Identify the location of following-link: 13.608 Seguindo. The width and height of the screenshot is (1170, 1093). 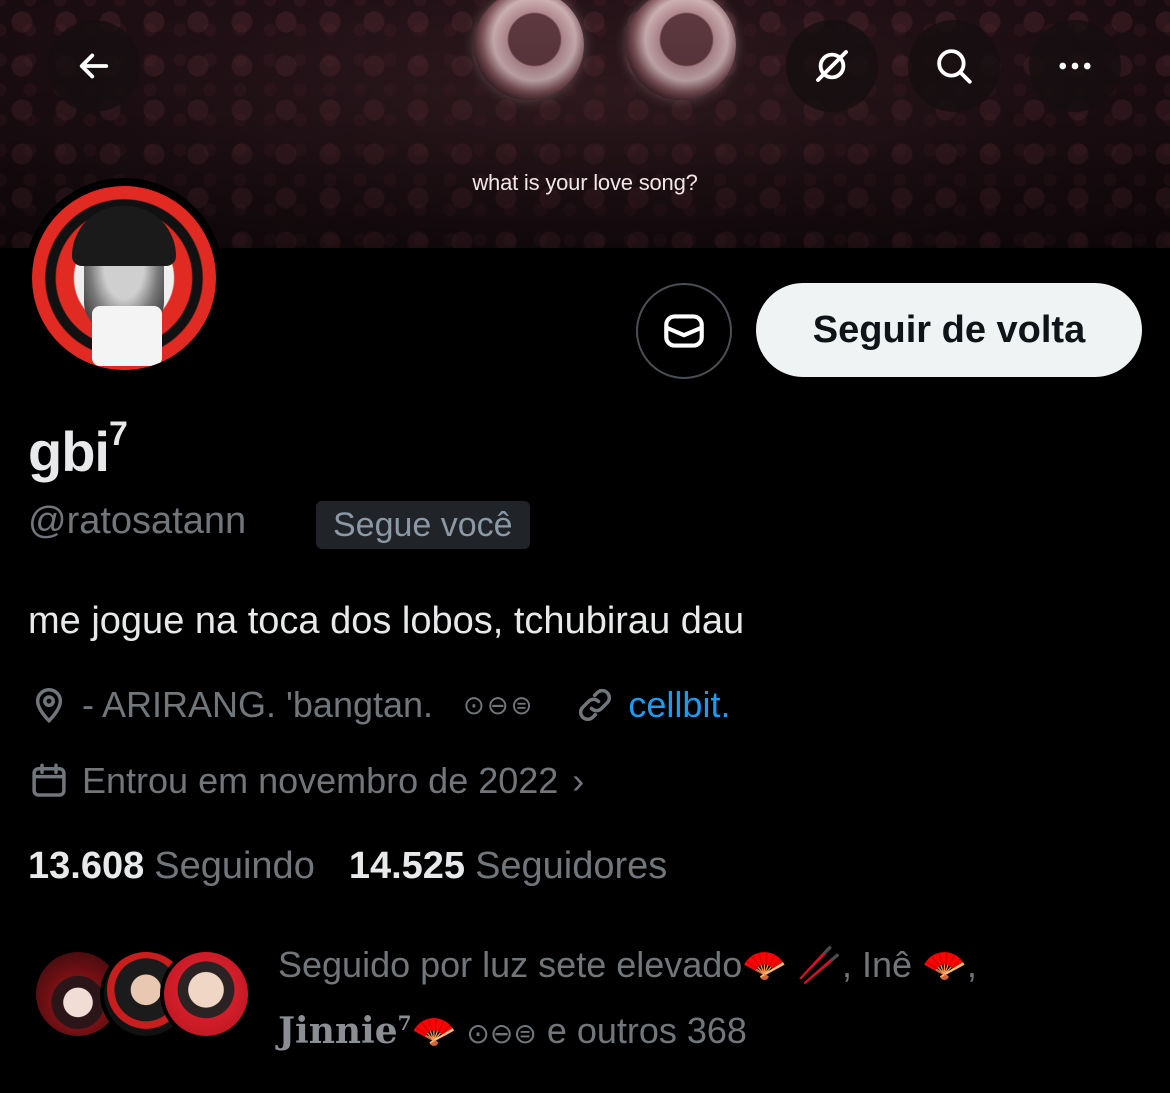
(171, 866).